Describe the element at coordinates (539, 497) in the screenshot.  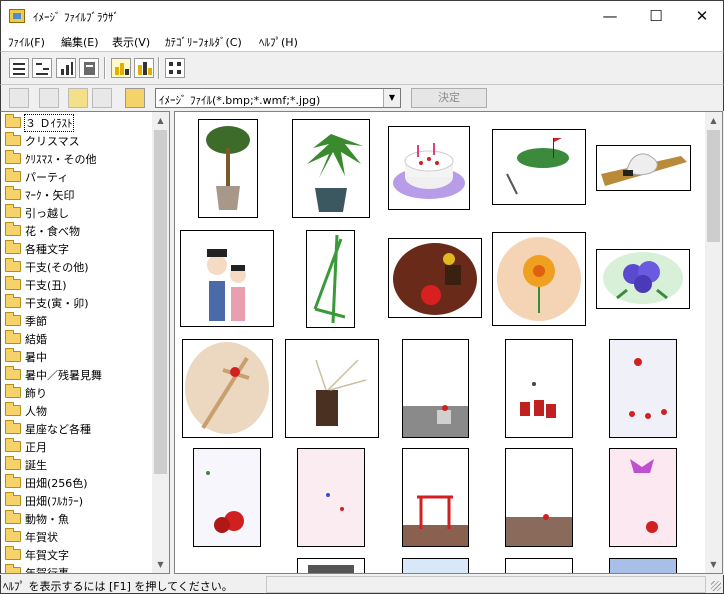
I see `thumbnail-field-flags` at that location.